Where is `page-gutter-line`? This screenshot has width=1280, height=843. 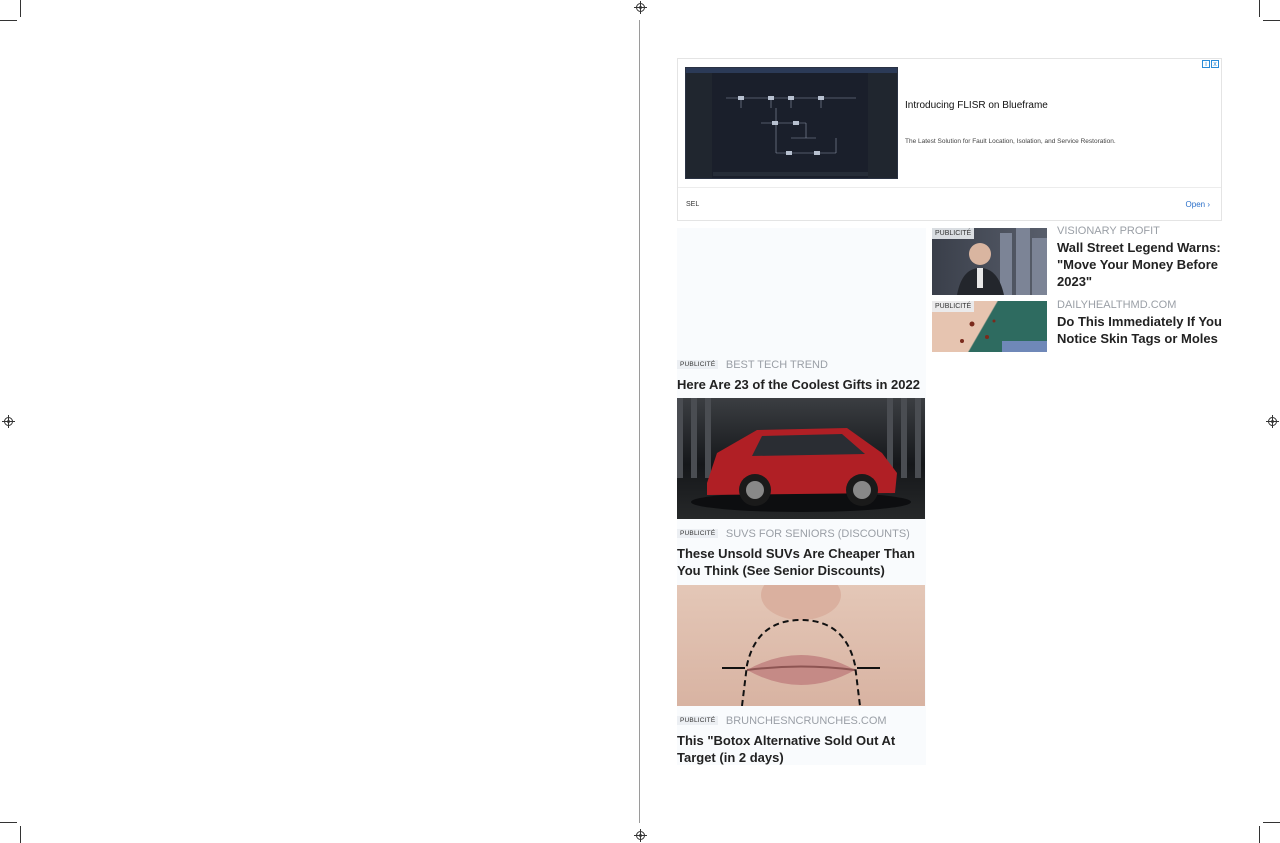 page-gutter-line is located at coordinates (639, 421).